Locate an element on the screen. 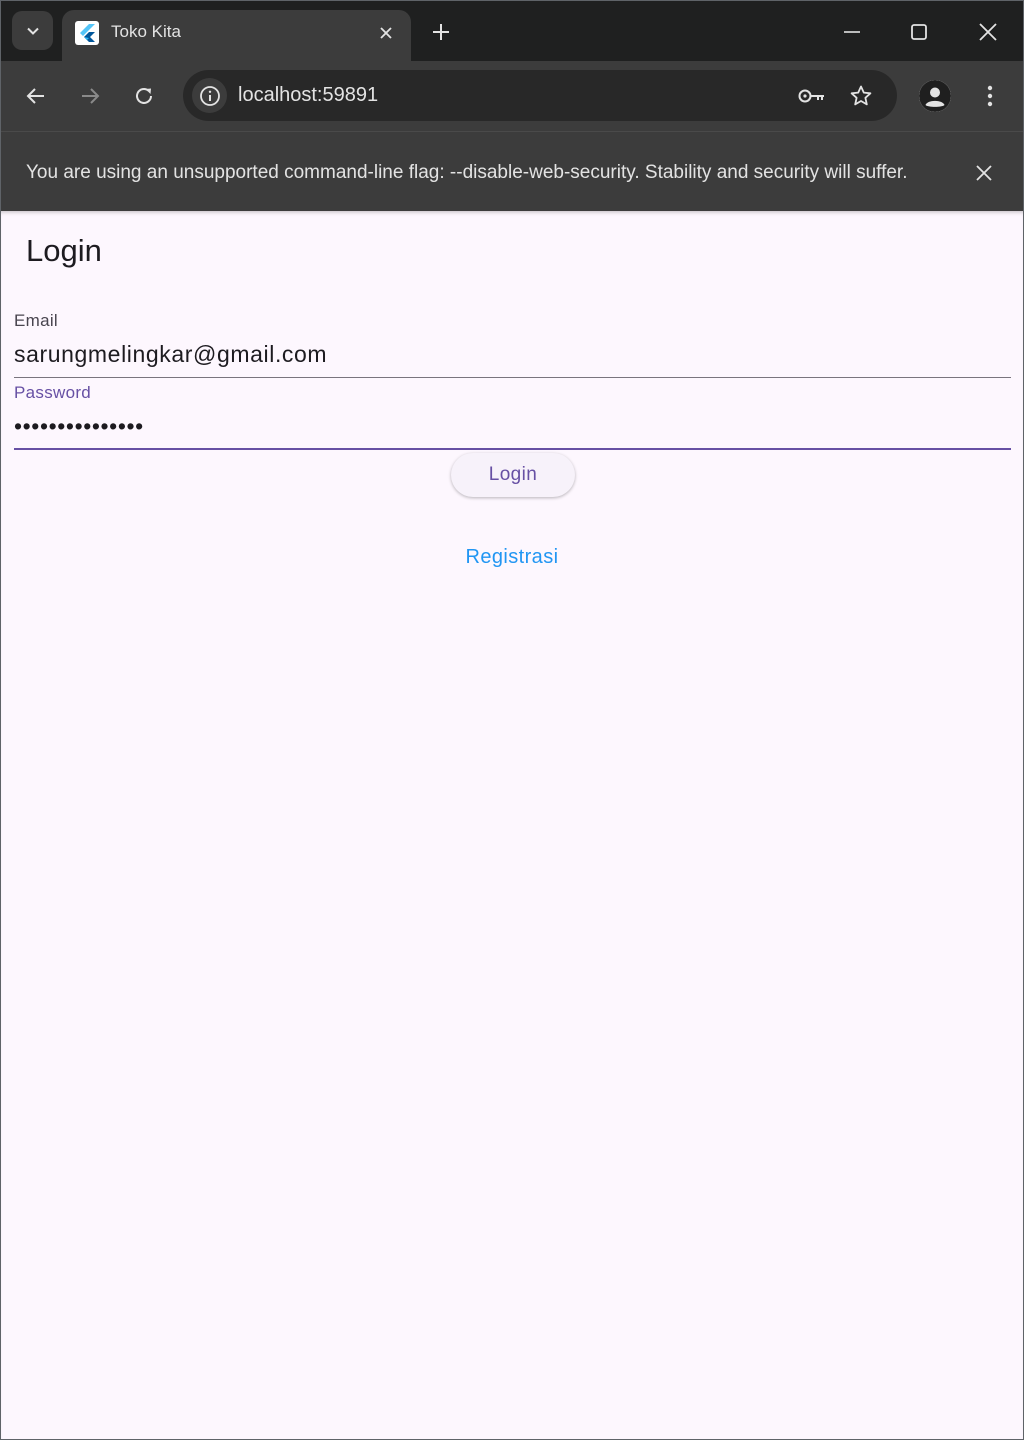 This screenshot has height=1440, width=1024. password-input is located at coordinates (512, 426).